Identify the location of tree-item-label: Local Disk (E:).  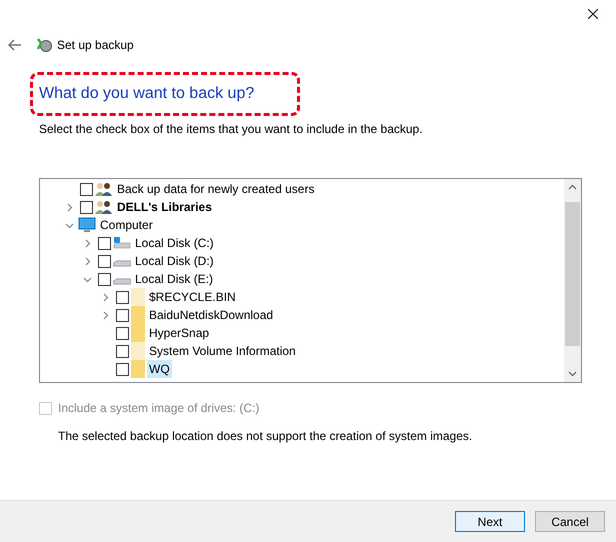
(174, 279).